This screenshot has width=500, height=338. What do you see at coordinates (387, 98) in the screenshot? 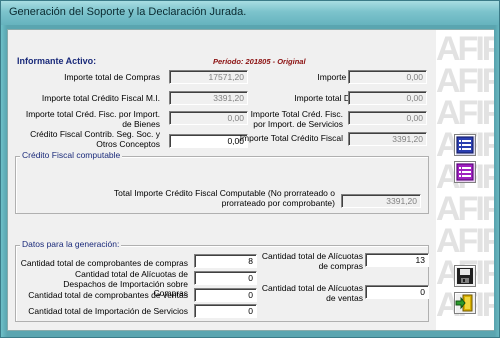
I see `debito-field: 0,00` at bounding box center [387, 98].